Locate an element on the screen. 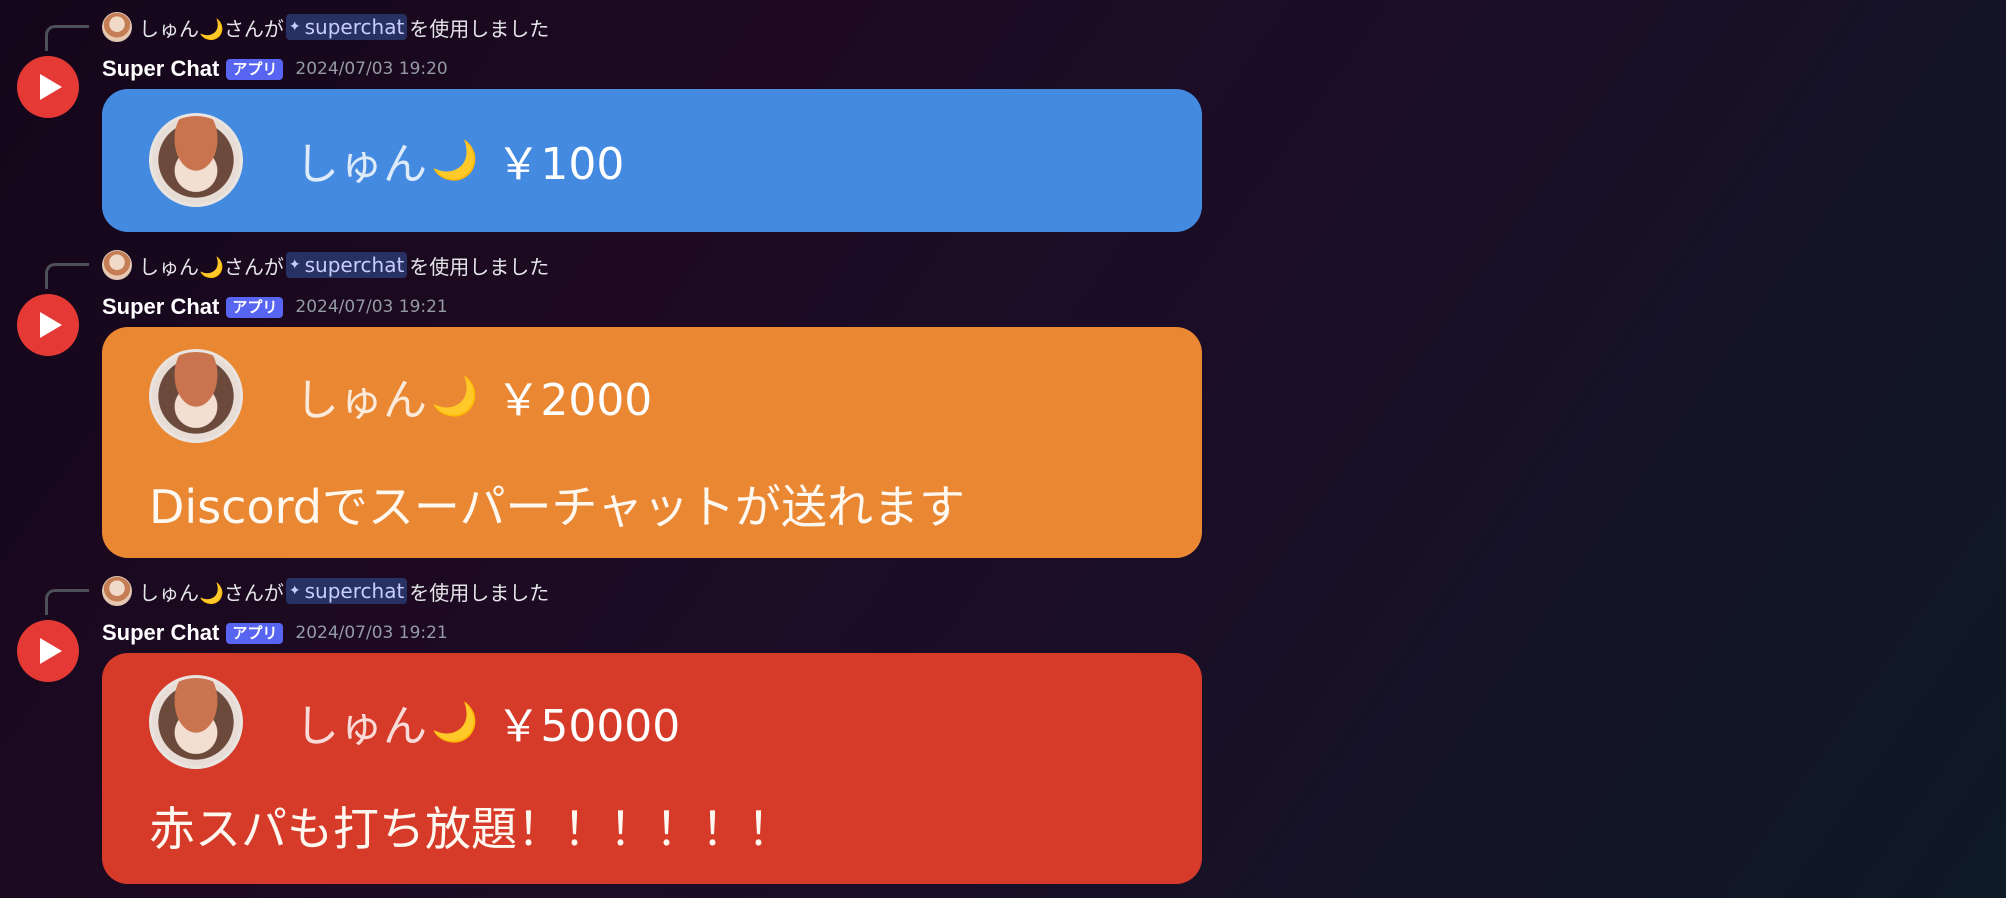 This screenshot has height=898, width=2006. card-header: しゅん 🌙 ￥100 is located at coordinates (386, 160).